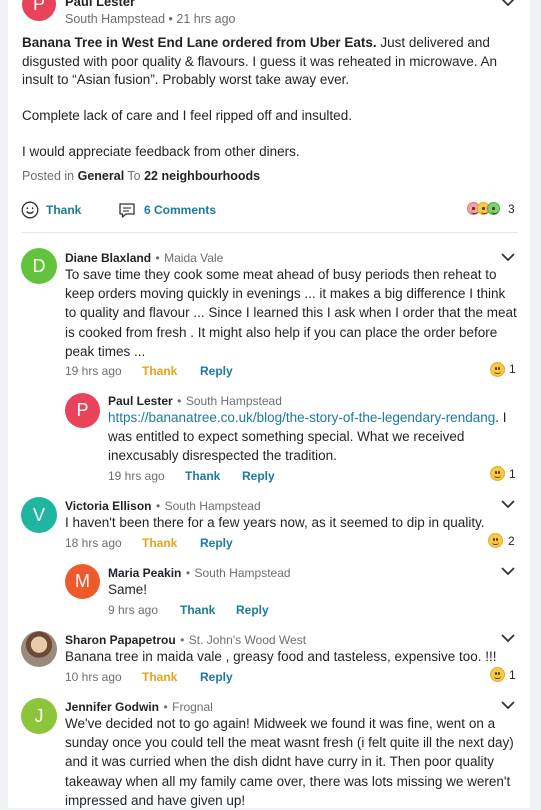  I want to click on commenter-location: Maida Vale, so click(194, 258).